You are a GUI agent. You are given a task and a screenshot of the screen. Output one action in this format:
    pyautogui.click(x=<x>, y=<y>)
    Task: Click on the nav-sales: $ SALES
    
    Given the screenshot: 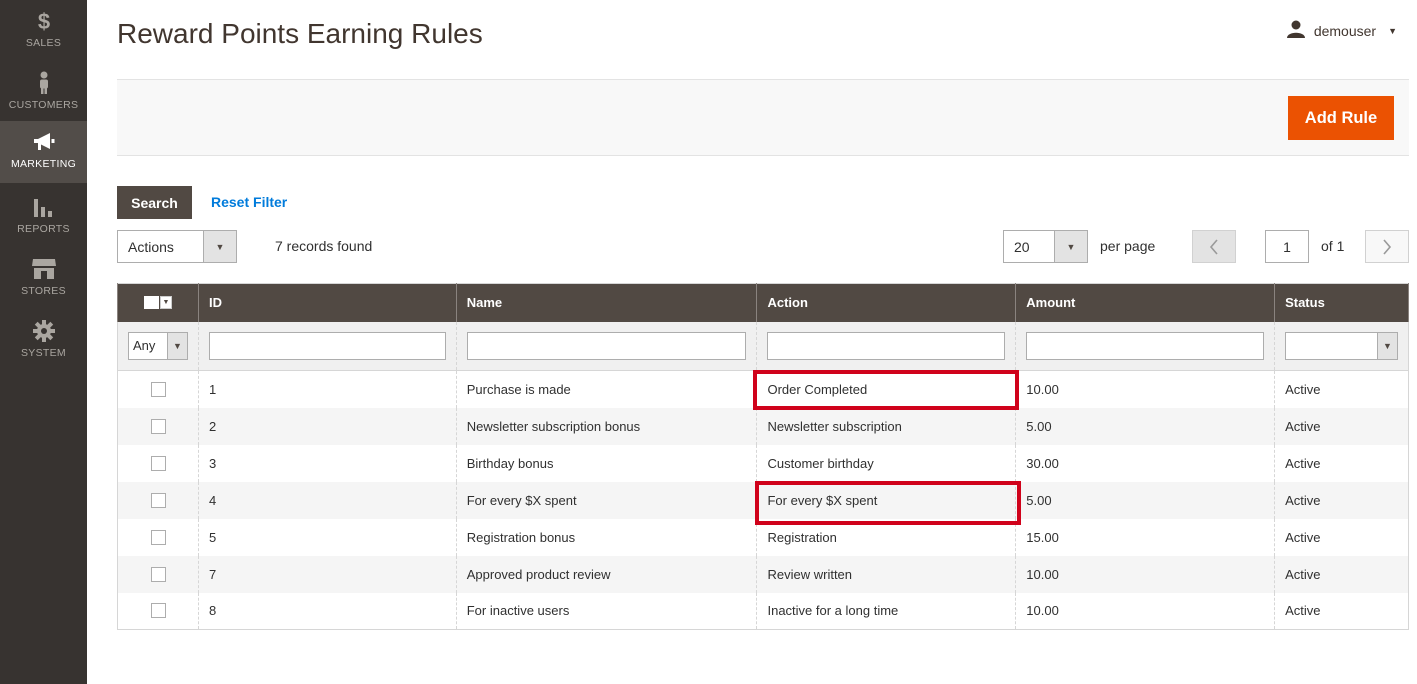 What is the action you would take?
    pyautogui.click(x=43, y=31)
    